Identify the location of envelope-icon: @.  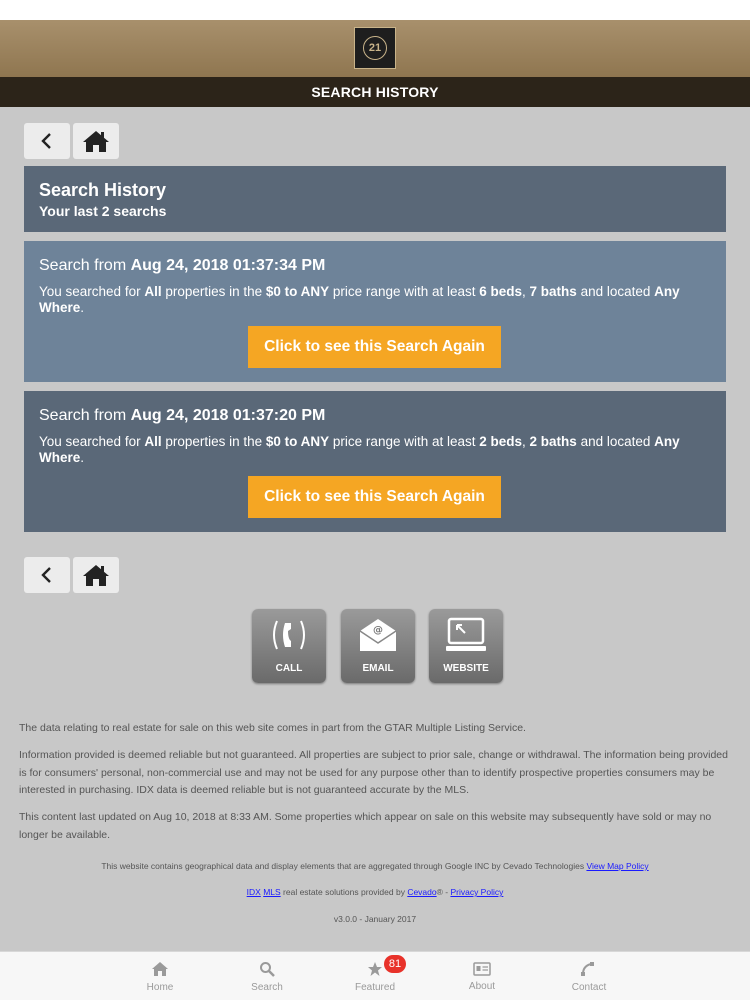
(378, 635).